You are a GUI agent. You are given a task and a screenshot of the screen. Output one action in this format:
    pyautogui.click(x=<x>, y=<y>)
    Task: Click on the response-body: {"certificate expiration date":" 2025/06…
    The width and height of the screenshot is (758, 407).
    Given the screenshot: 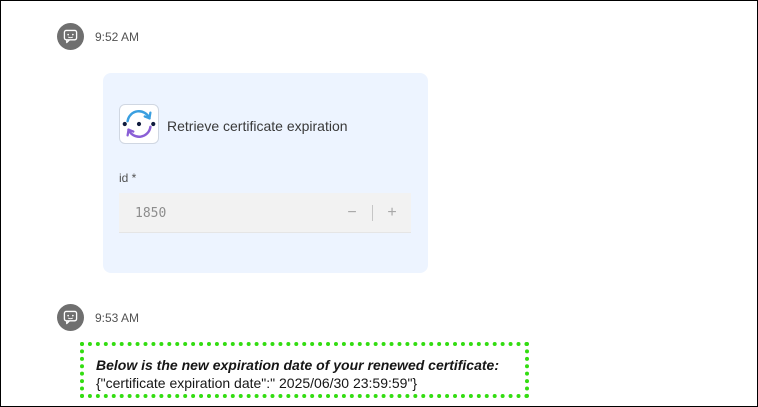 What is the action you would take?
    pyautogui.click(x=257, y=383)
    